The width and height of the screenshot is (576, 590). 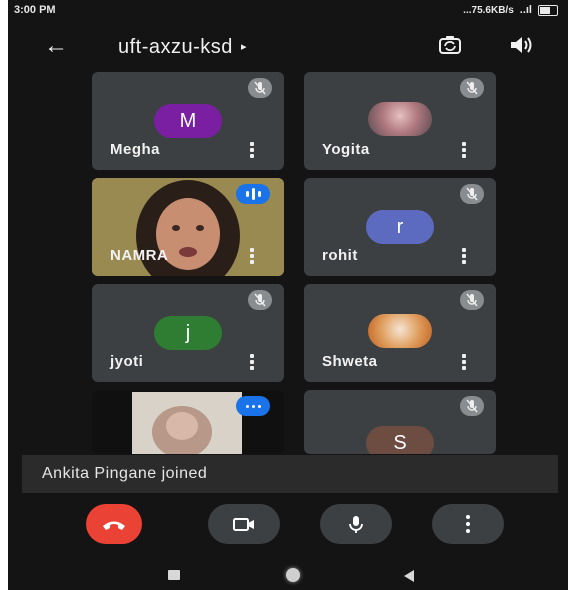 What do you see at coordinates (350, 361) in the screenshot?
I see `participant-name: Shweta` at bounding box center [350, 361].